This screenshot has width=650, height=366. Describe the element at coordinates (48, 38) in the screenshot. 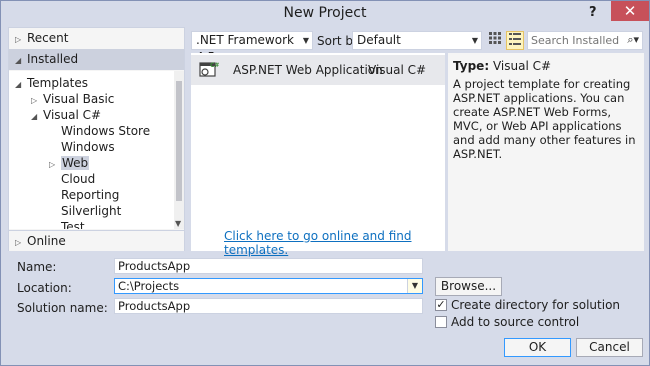

I see `nav-recent-label: Recent` at that location.